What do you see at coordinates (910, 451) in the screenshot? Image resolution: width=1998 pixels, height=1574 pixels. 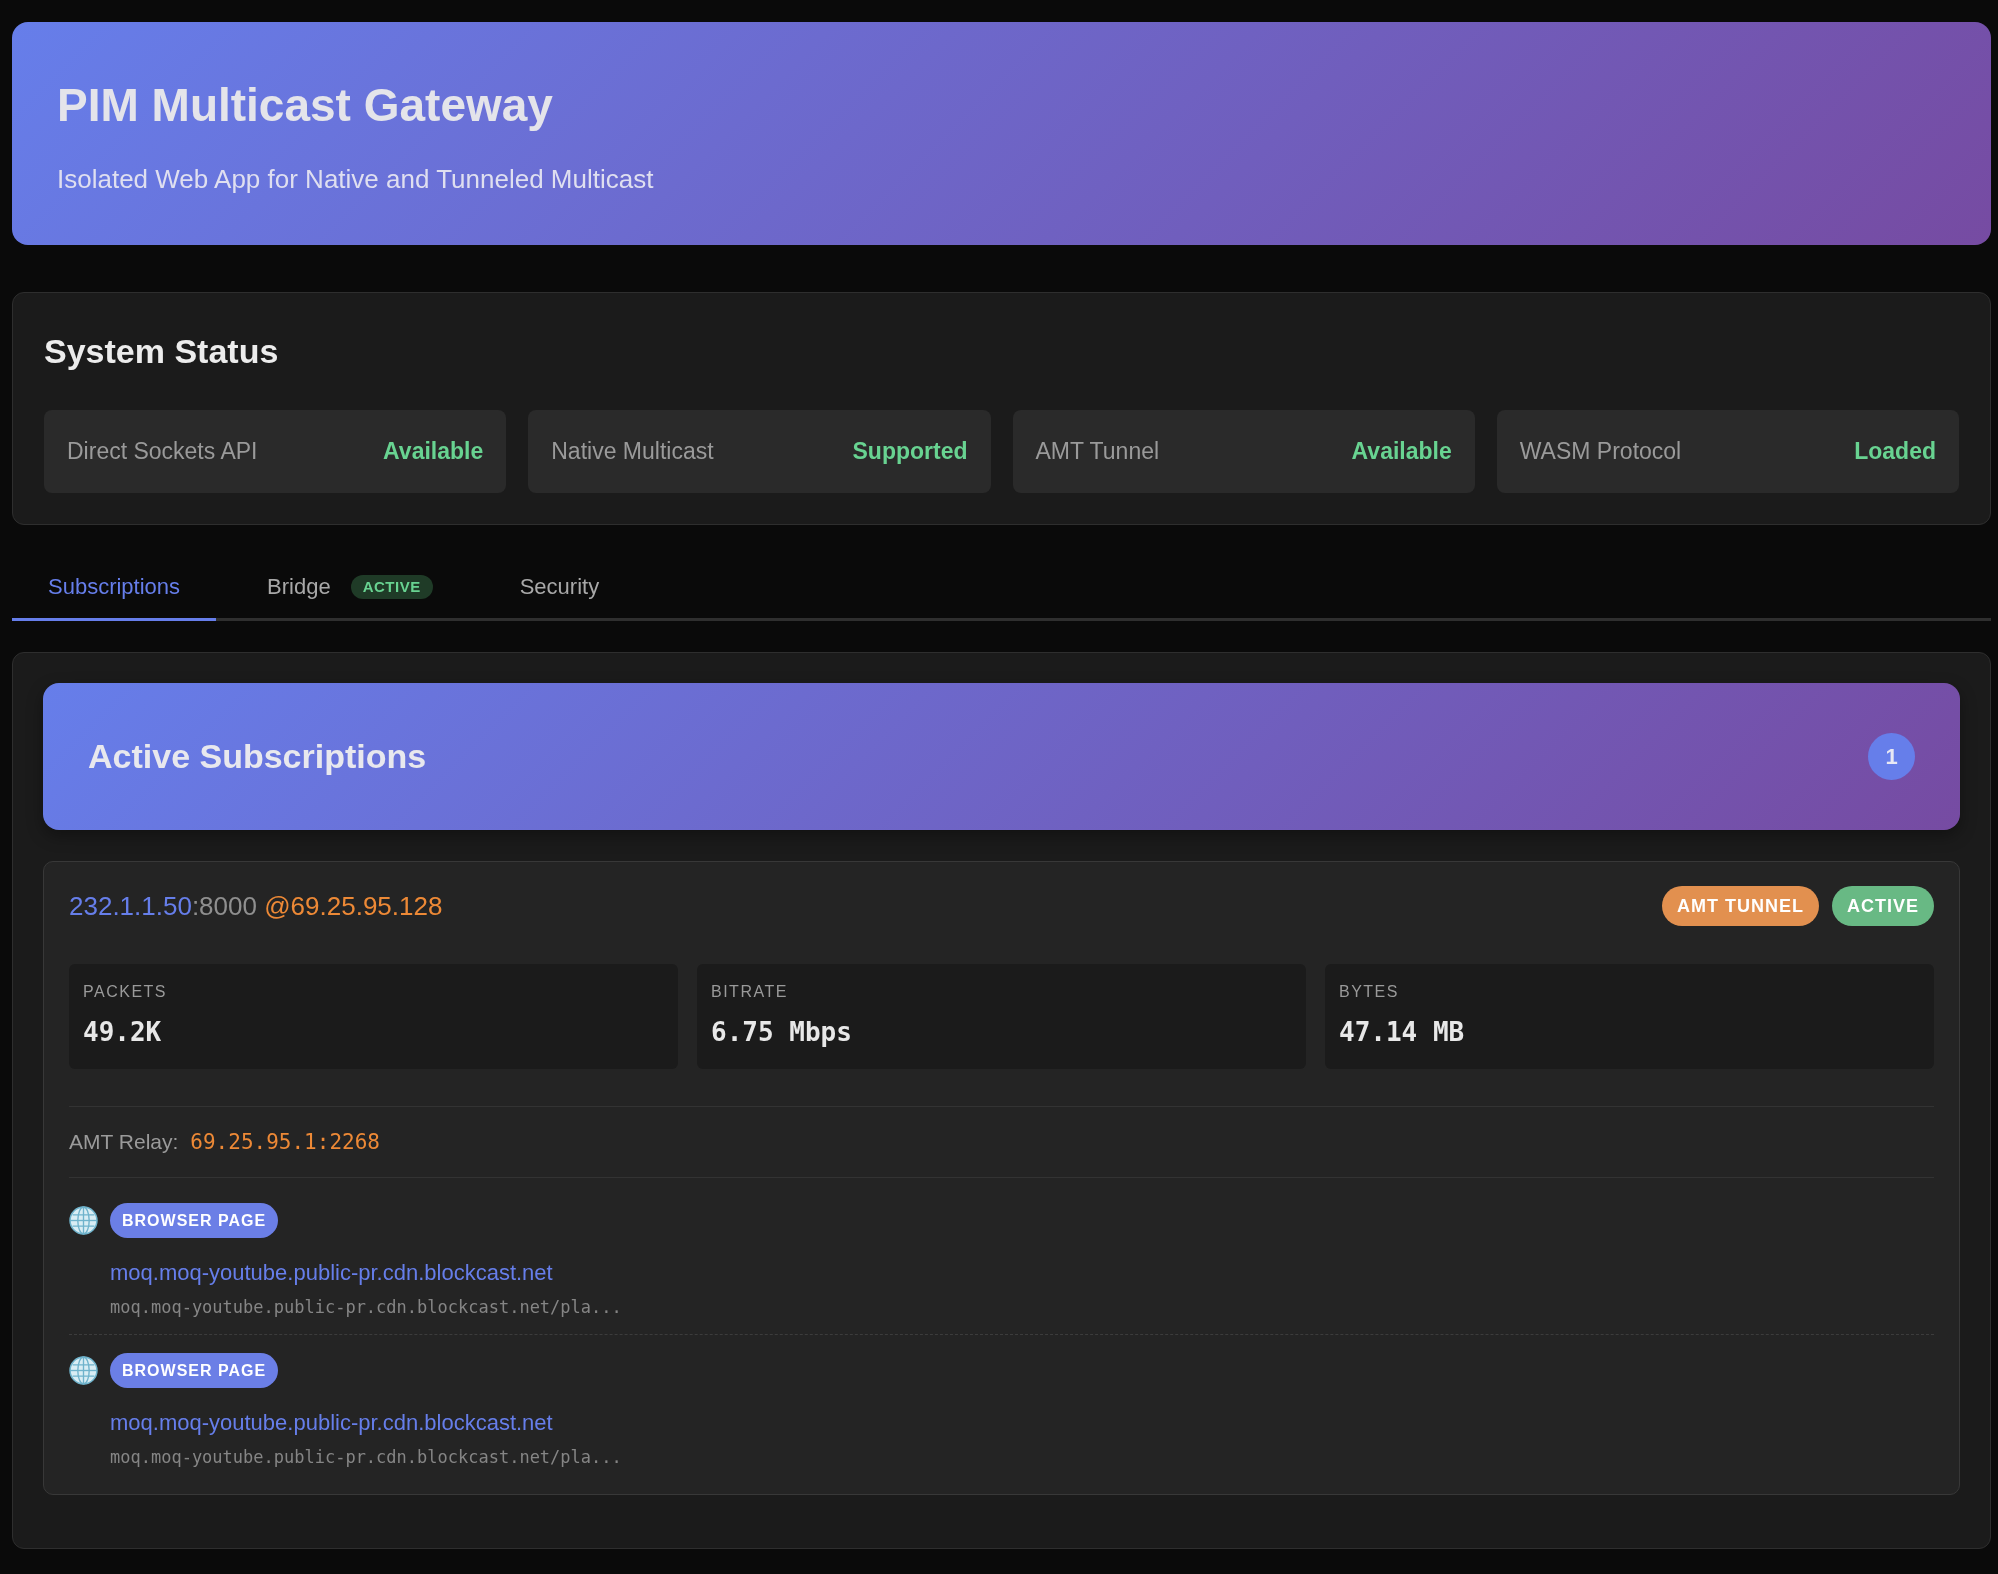 I see `status-value: Supported` at bounding box center [910, 451].